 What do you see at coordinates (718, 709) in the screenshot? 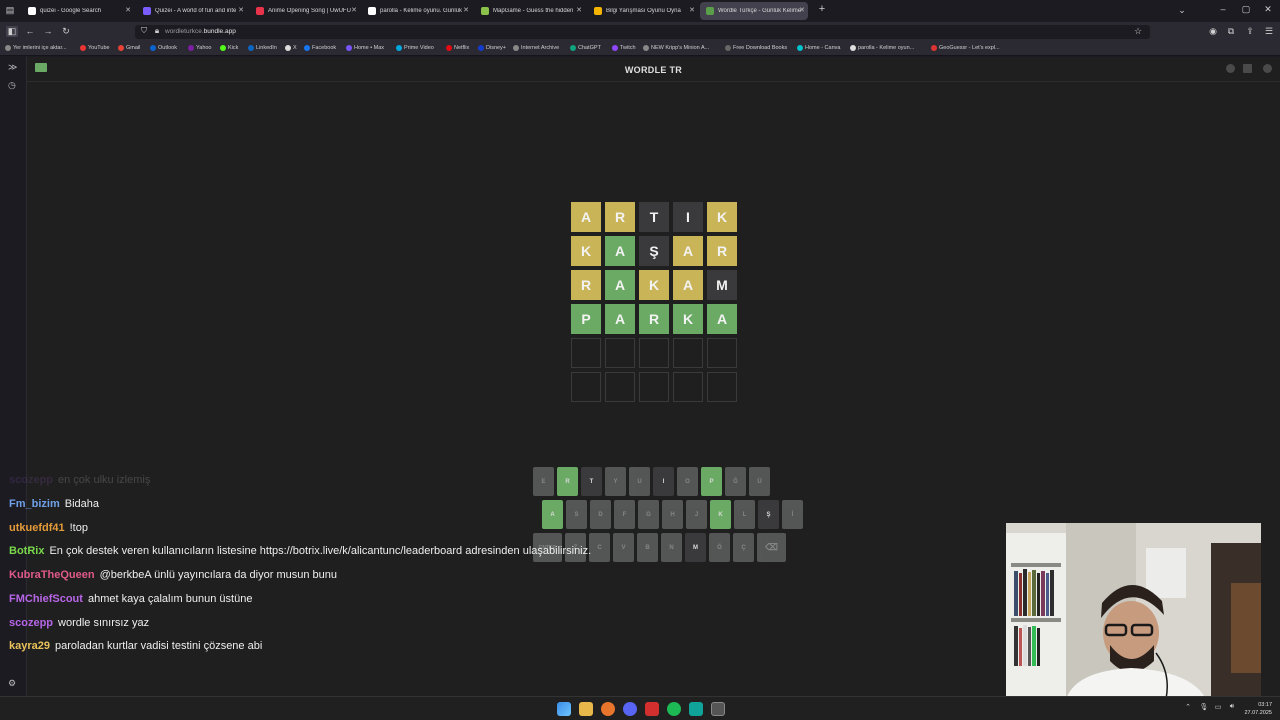
I see `obs-icon` at bounding box center [718, 709].